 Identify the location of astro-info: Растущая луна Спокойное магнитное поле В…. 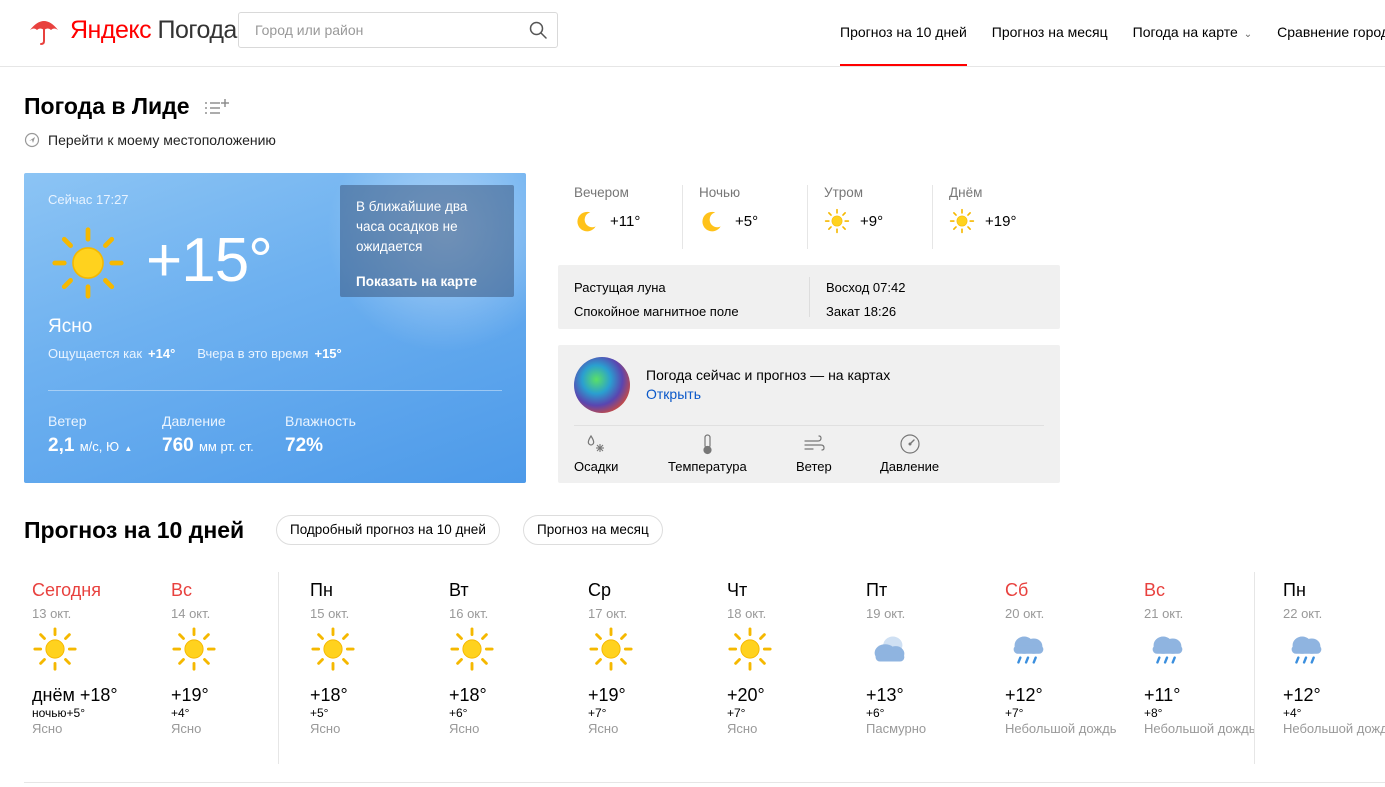
(809, 297).